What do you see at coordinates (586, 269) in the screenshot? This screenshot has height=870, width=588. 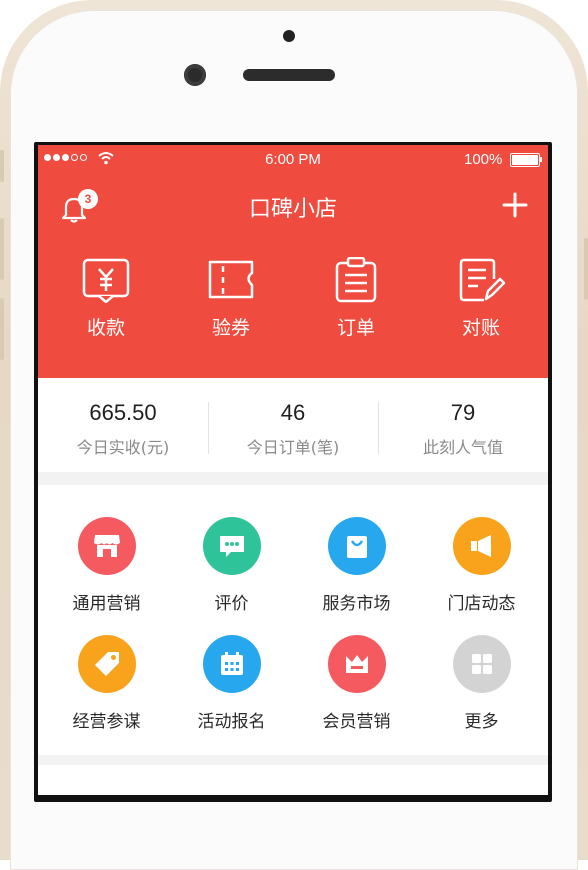 I see `power-button` at bounding box center [586, 269].